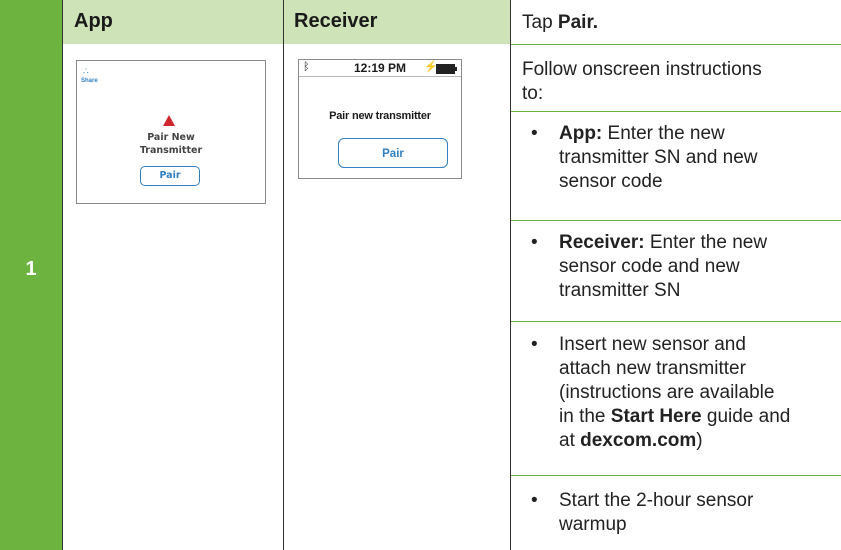  I want to click on bullet-insert-line1: Insert new sensor and, so click(652, 344).